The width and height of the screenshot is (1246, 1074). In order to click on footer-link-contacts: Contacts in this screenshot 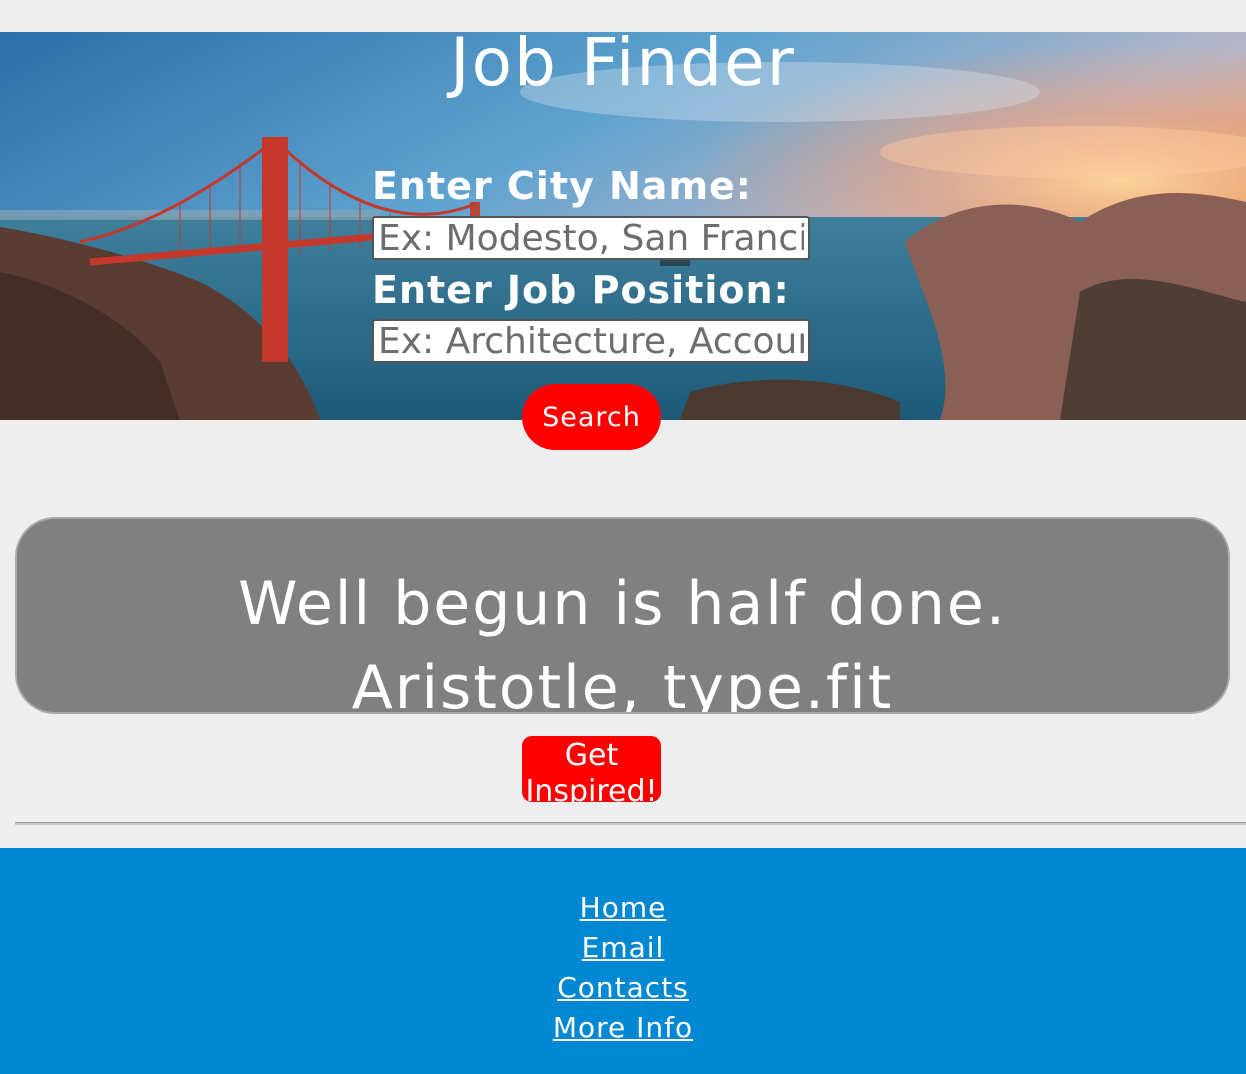, I will do `click(623, 987)`.